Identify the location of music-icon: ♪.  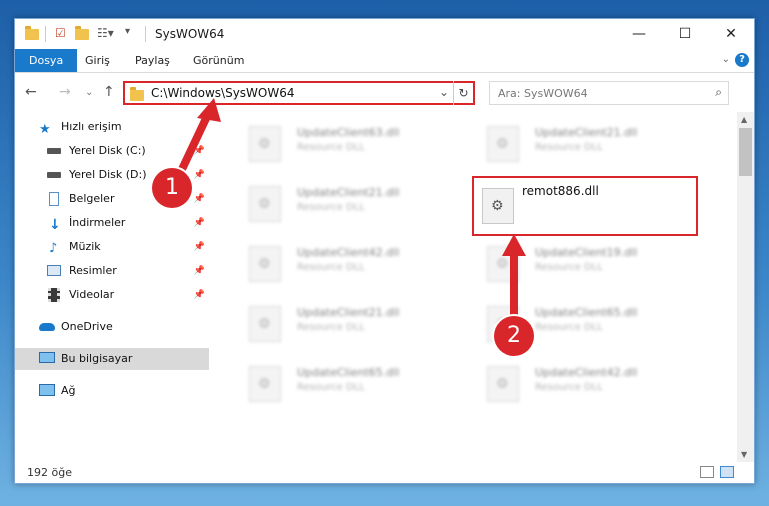
(53, 248).